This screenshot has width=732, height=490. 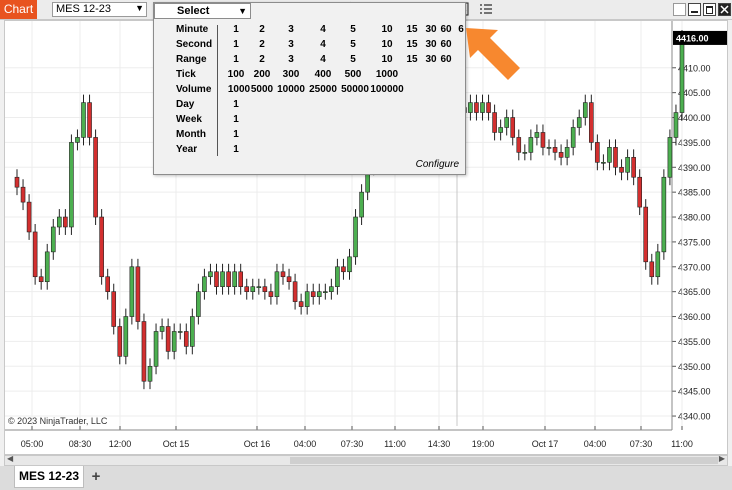 I want to click on y-tick-label: 4340.00, so click(x=694, y=417).